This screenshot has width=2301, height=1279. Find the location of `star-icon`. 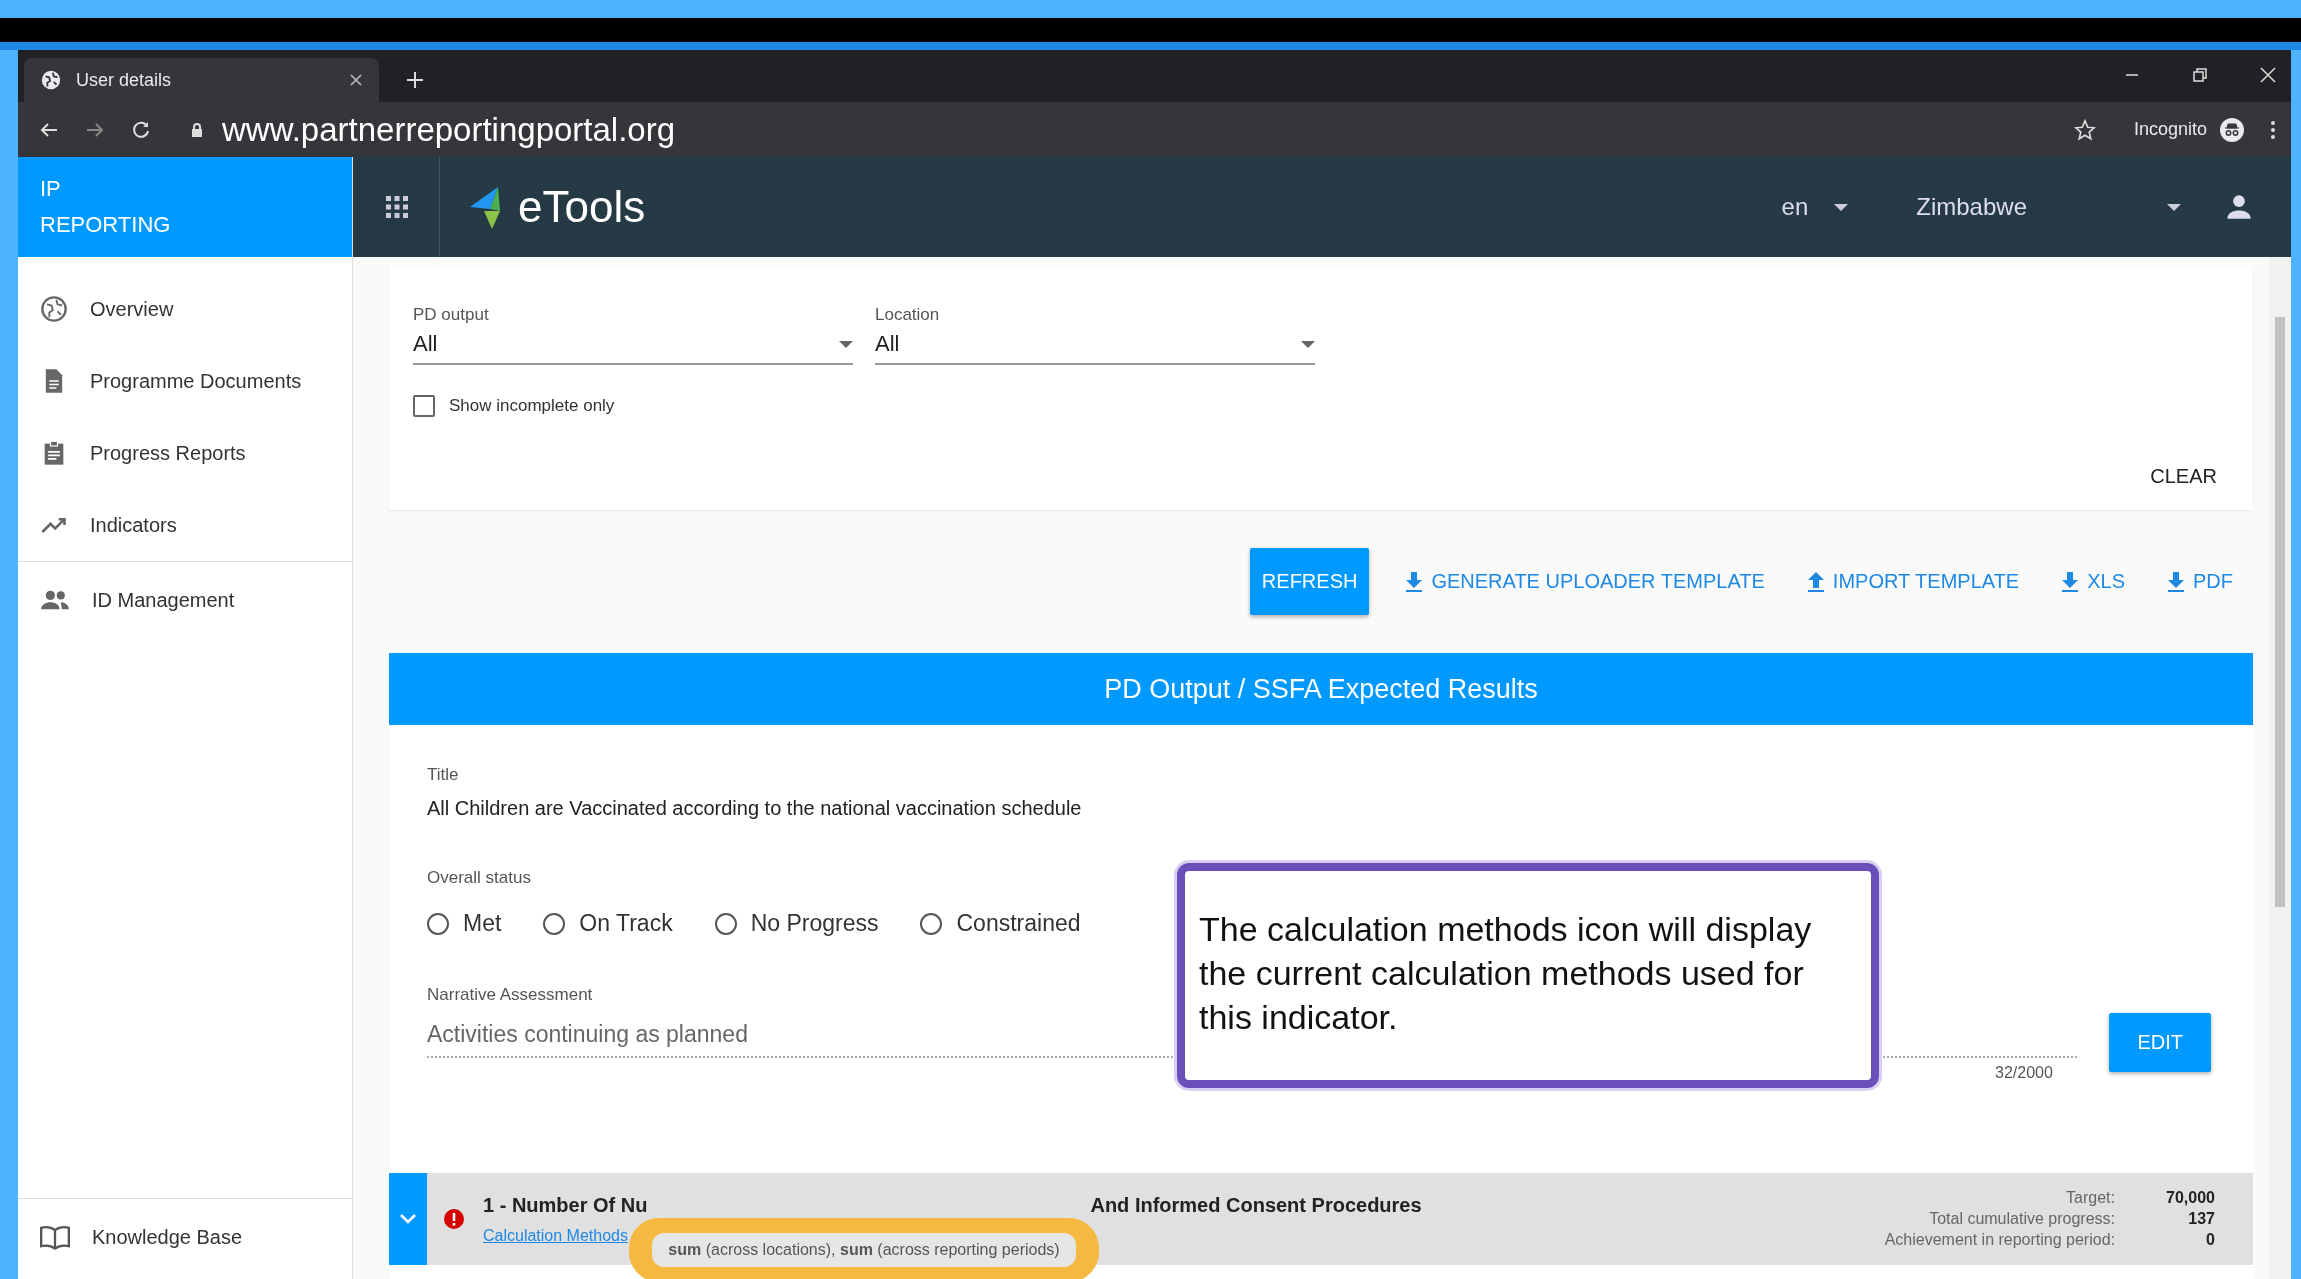

star-icon is located at coordinates (2084, 129).